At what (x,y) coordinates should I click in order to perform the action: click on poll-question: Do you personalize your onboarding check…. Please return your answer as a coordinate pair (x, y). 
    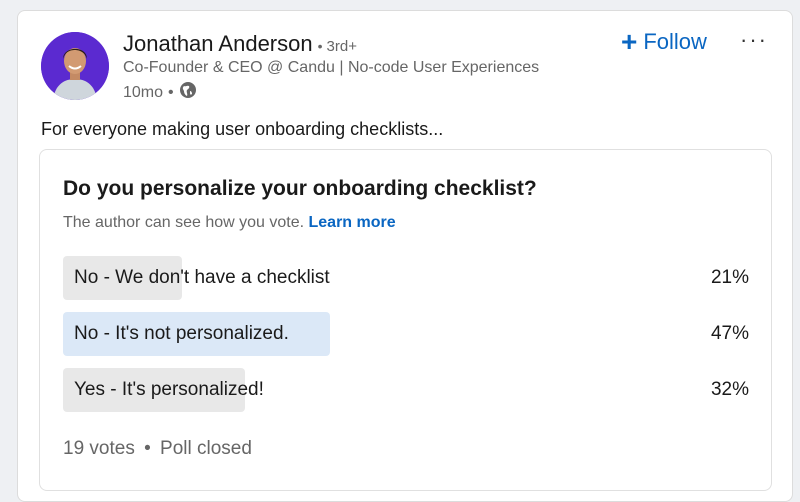
    Looking at the image, I should click on (300, 188).